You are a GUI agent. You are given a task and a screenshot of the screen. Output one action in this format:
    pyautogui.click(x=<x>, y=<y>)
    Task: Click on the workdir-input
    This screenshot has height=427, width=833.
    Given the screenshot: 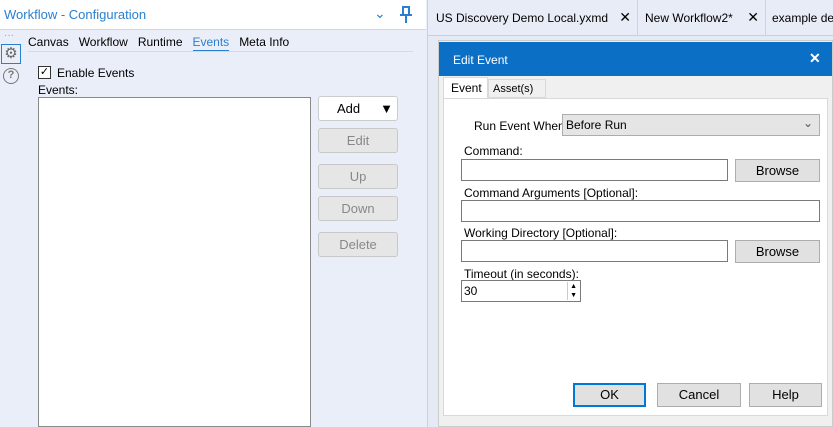 What is the action you would take?
    pyautogui.click(x=594, y=251)
    